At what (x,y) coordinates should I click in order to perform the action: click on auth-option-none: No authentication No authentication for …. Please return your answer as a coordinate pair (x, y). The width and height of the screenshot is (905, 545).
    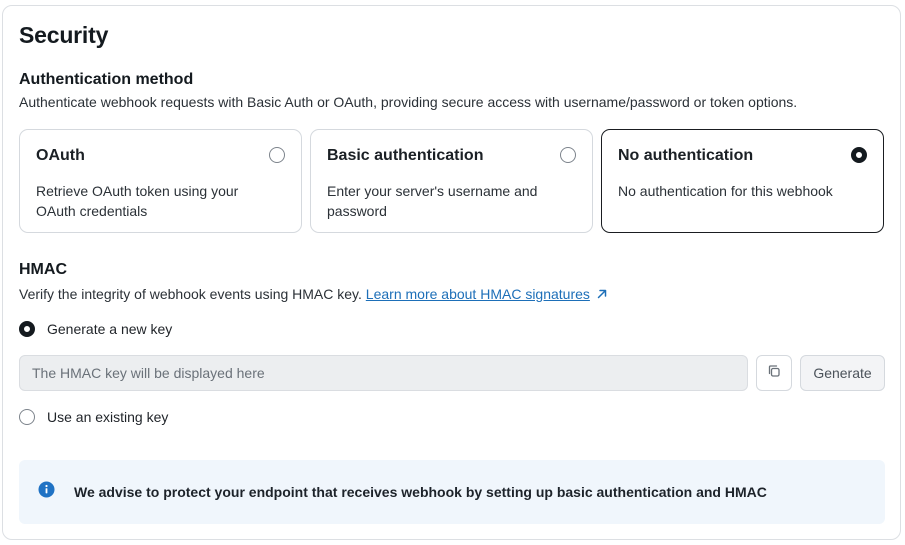
    Looking at the image, I should click on (742, 181).